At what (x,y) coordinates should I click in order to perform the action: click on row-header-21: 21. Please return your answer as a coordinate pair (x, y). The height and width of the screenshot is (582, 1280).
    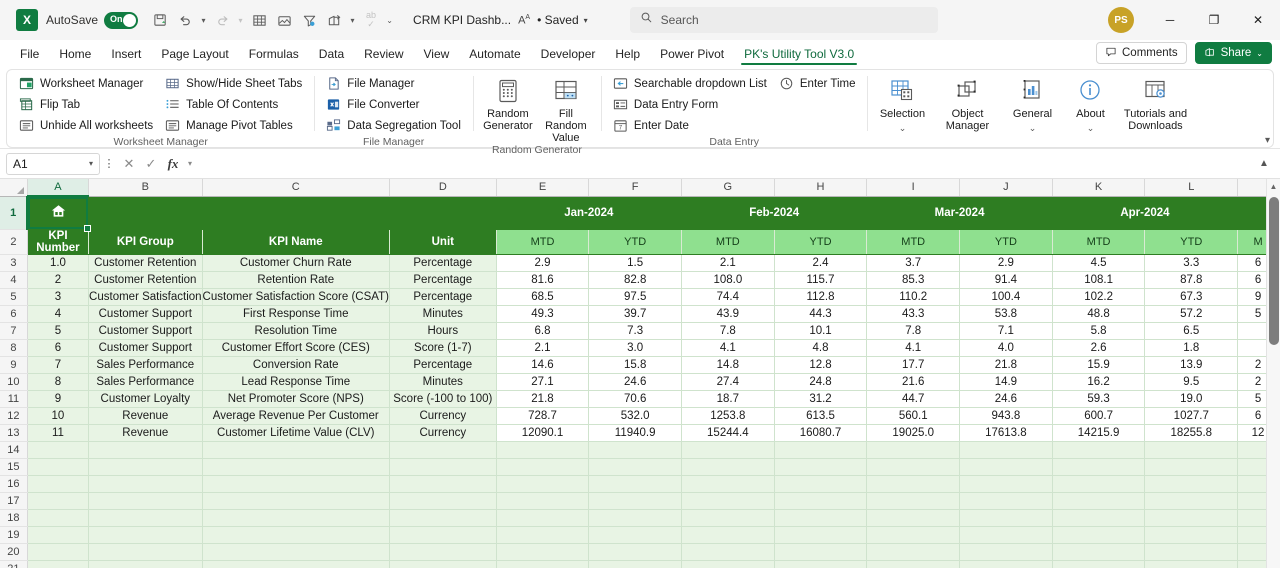
    Looking at the image, I should click on (14, 564).